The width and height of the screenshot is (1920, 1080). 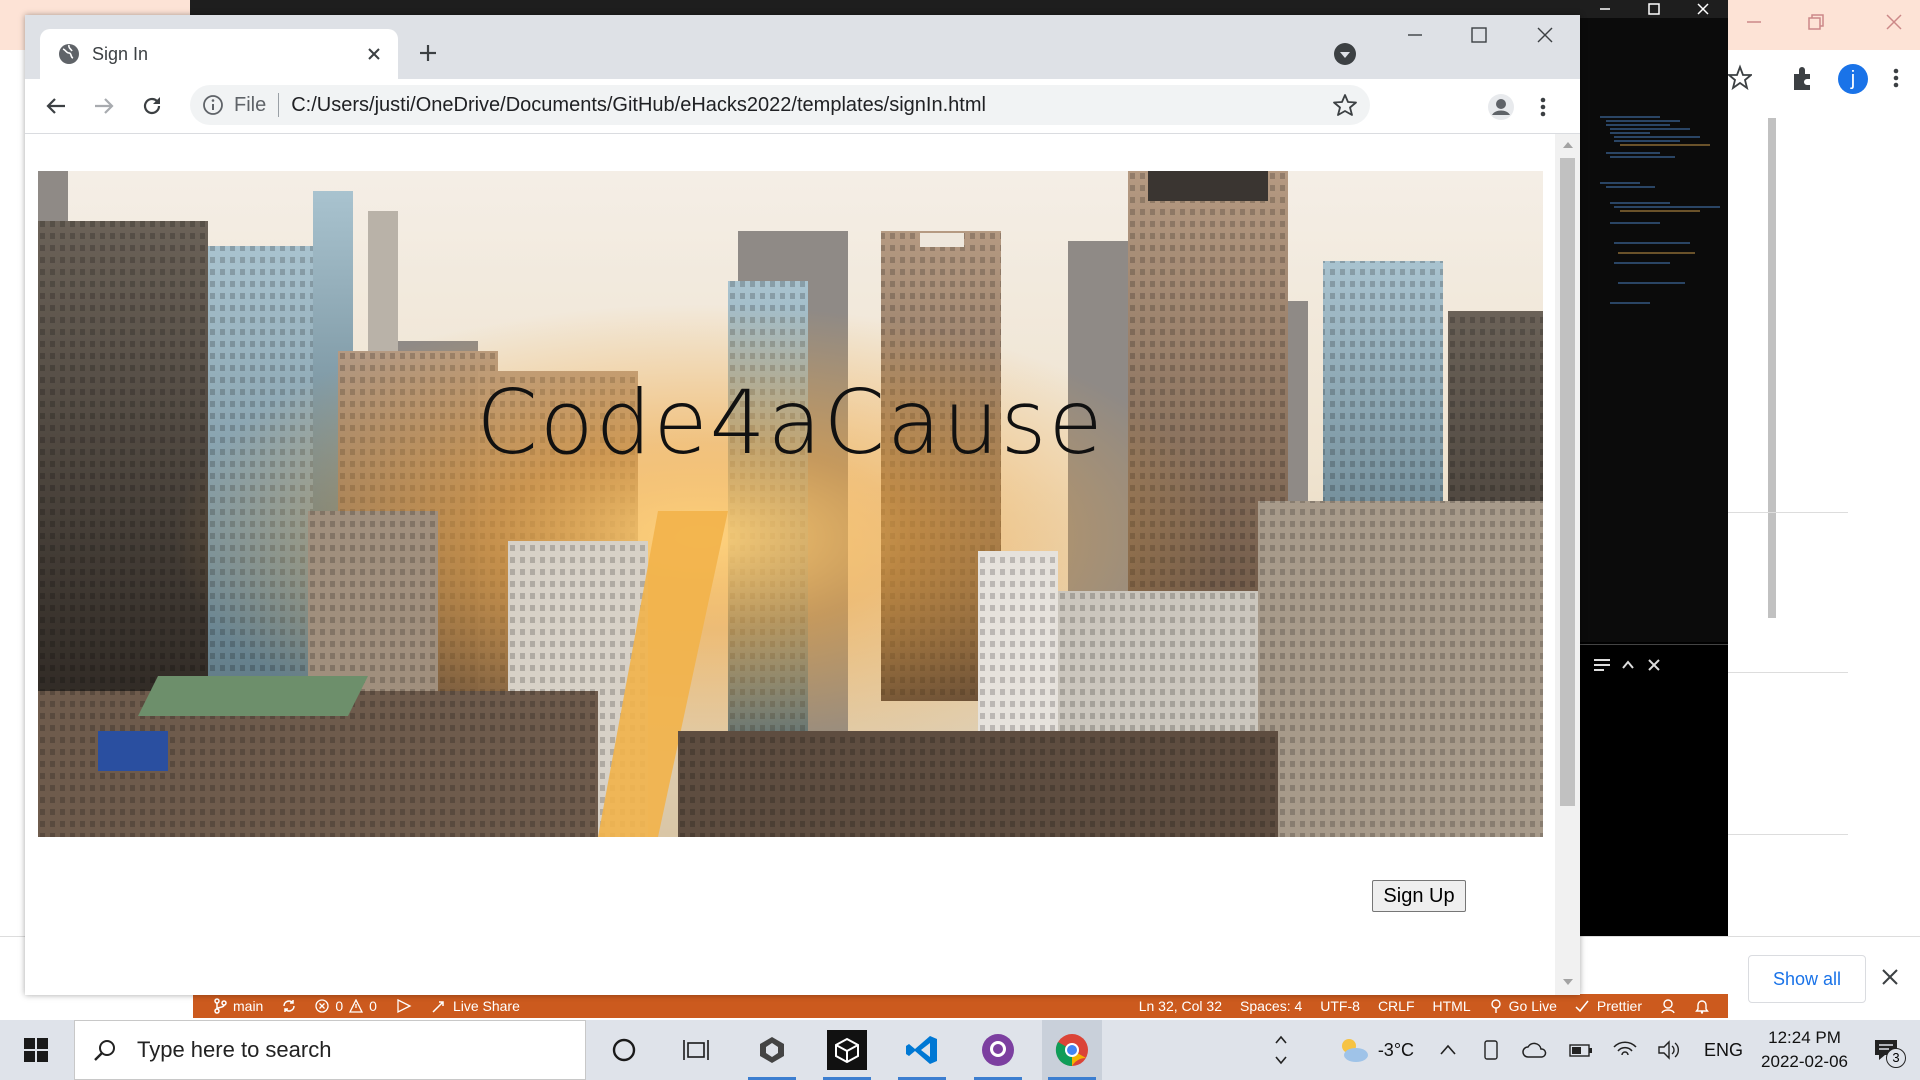 What do you see at coordinates (438, 1007) in the screenshot?
I see `live-share-icon` at bounding box center [438, 1007].